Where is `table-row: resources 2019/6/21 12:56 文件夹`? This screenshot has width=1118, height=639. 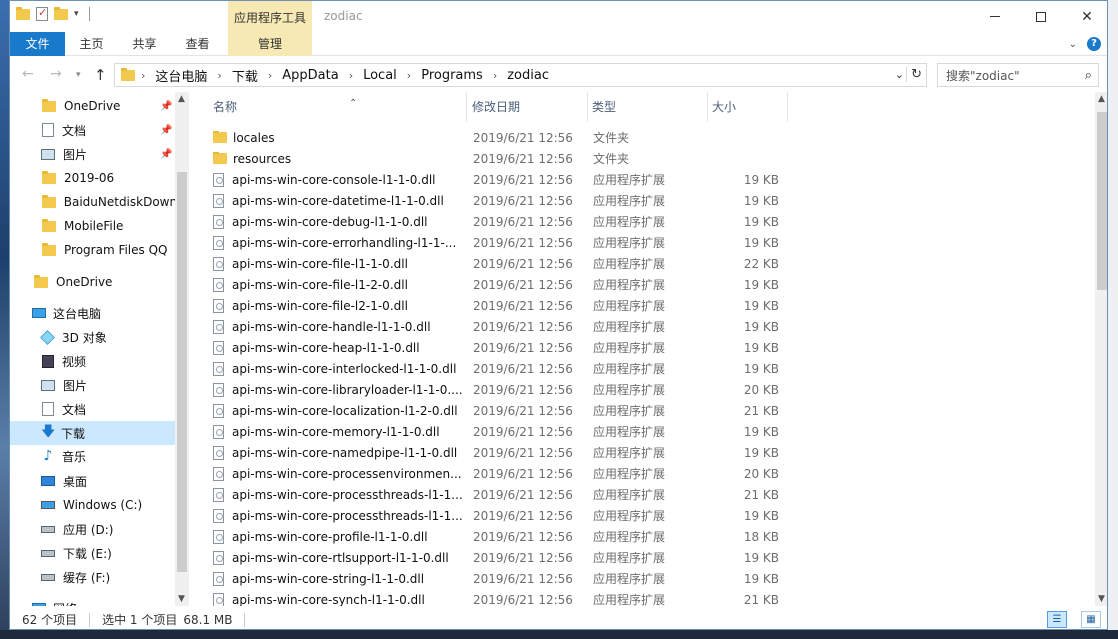 table-row: resources 2019/6/21 12:56 文件夹 is located at coordinates (489, 158).